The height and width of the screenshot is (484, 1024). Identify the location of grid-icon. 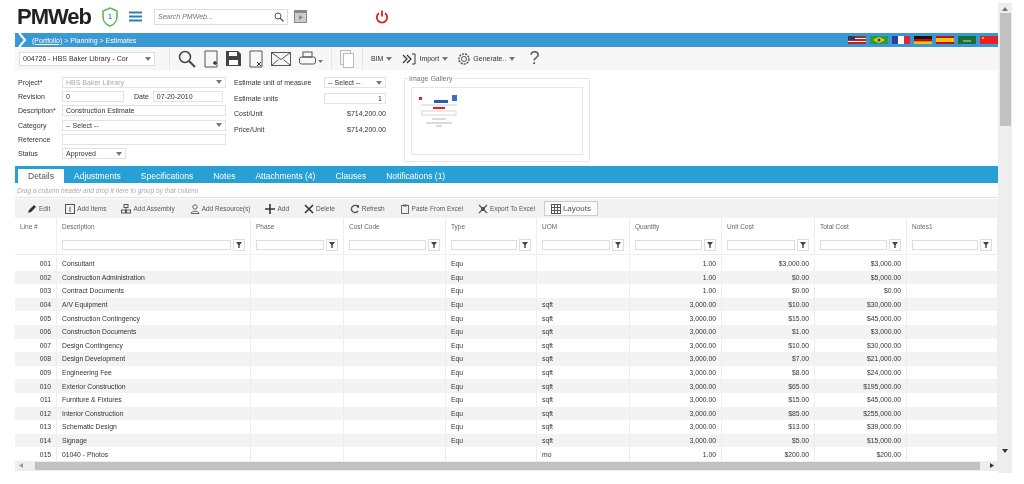
(555, 208).